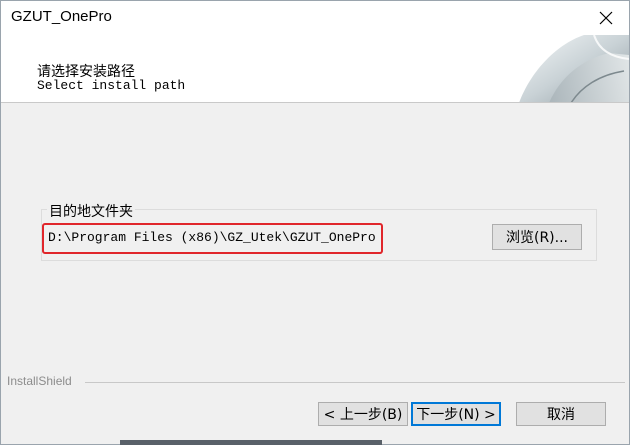  I want to click on window-title: GZUT_OnePro, so click(61, 16).